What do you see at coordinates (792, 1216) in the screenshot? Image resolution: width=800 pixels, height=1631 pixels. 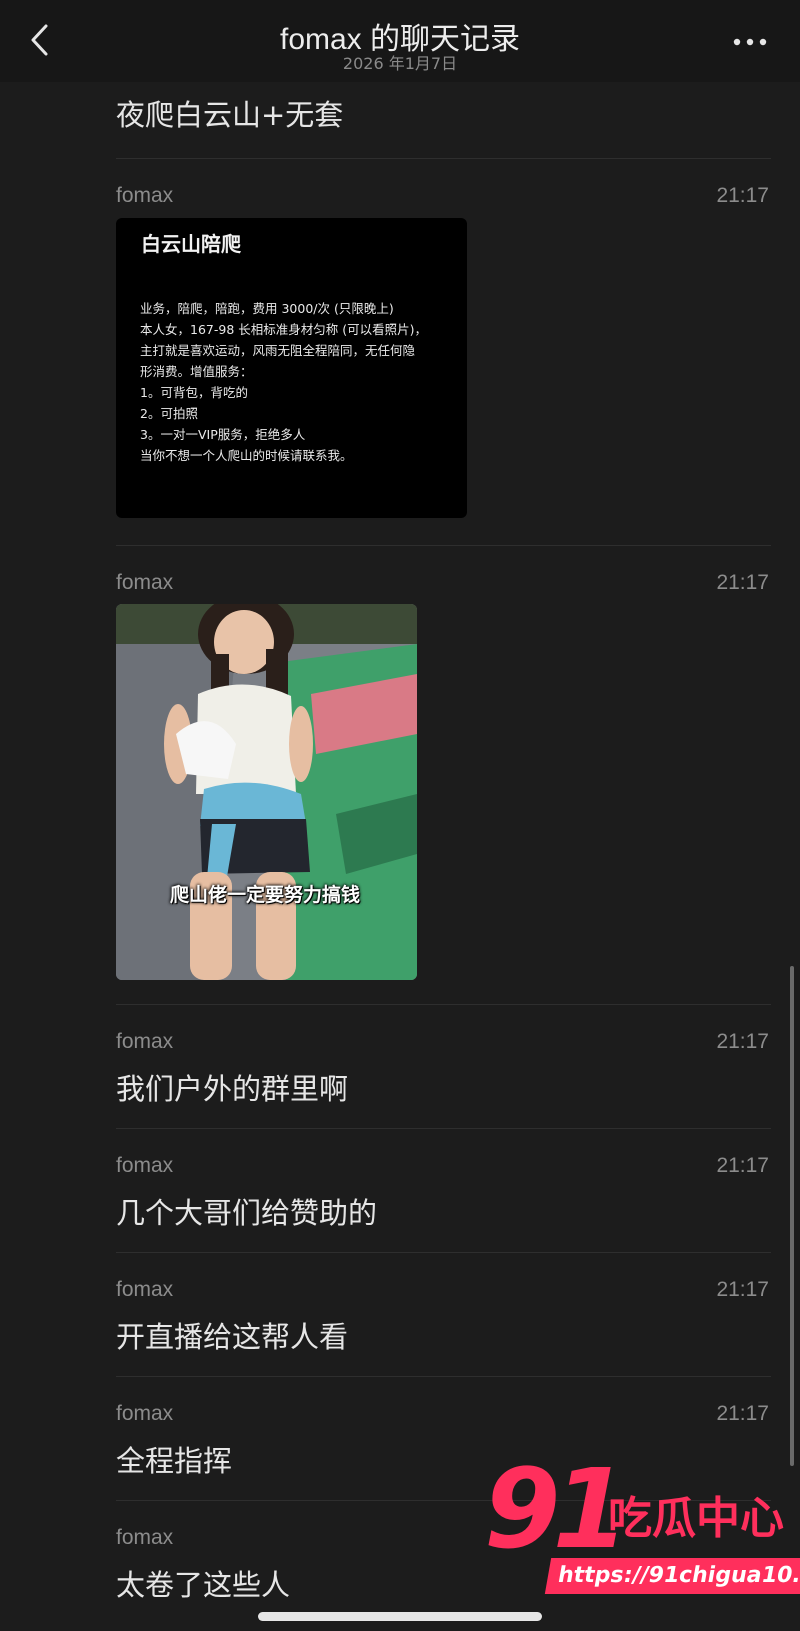 I see `scrollbar` at bounding box center [792, 1216].